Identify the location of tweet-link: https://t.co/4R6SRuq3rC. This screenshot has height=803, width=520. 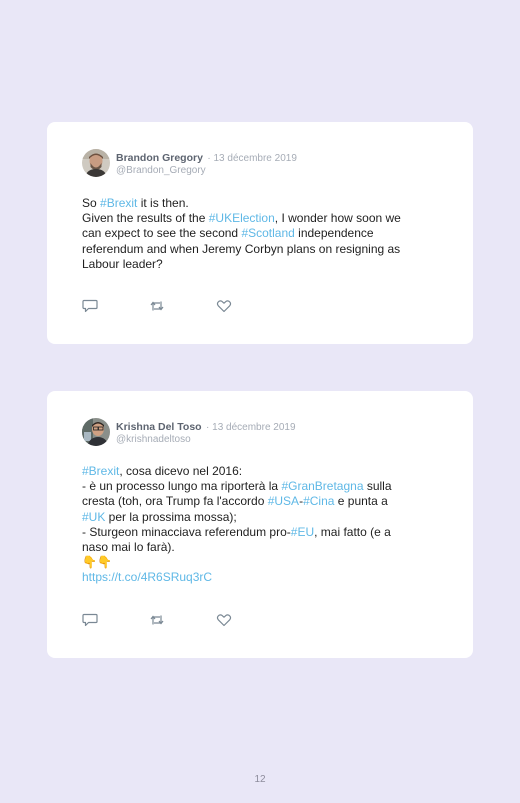
(262, 577).